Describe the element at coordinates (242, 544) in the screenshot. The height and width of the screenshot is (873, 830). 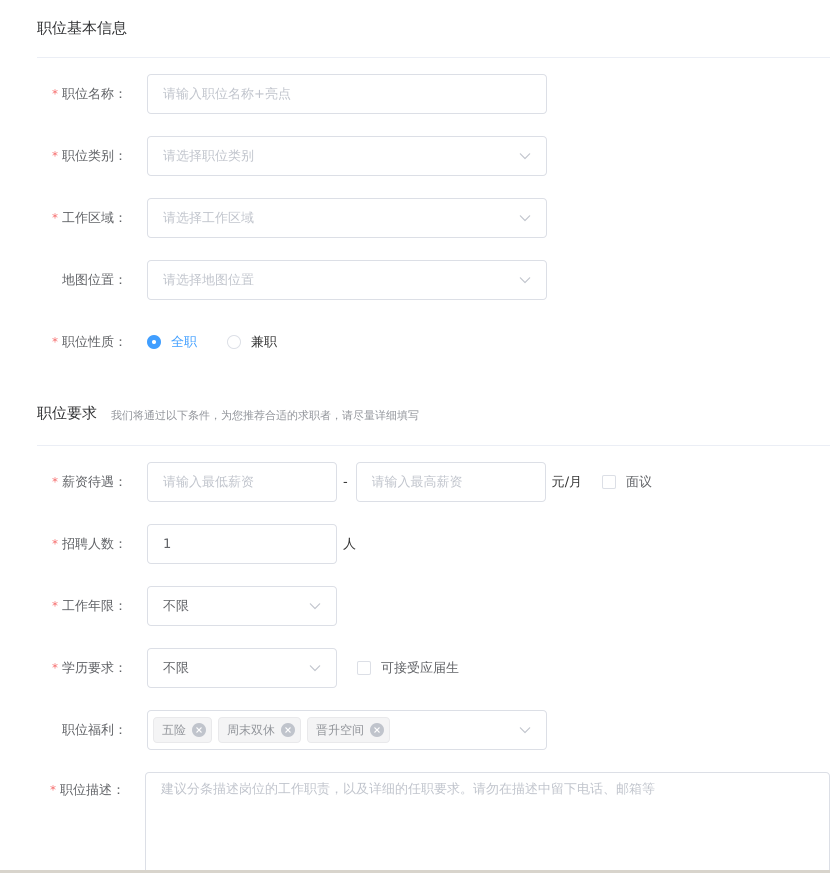
I see `number-input: 1` at that location.